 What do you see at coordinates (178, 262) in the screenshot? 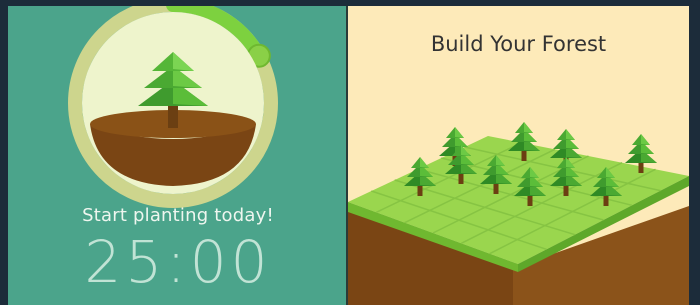
I see `timer-display: 25:00` at bounding box center [178, 262].